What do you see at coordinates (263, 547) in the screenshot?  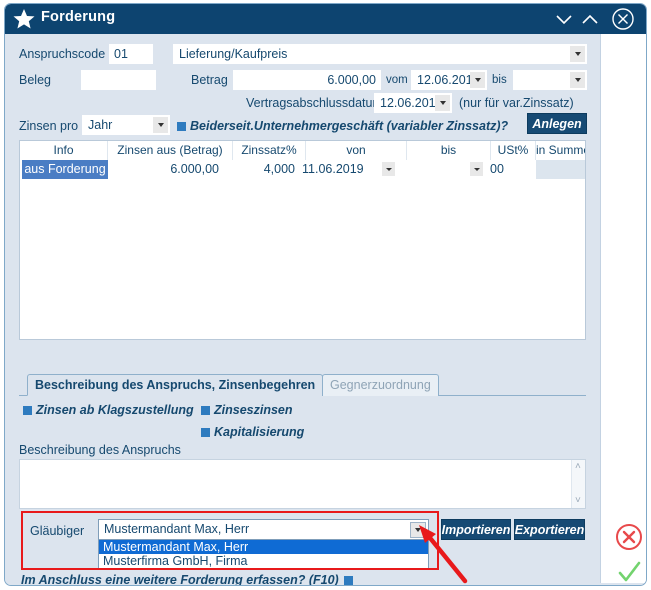 I see `list-item: Mustermandant Max, Herr` at bounding box center [263, 547].